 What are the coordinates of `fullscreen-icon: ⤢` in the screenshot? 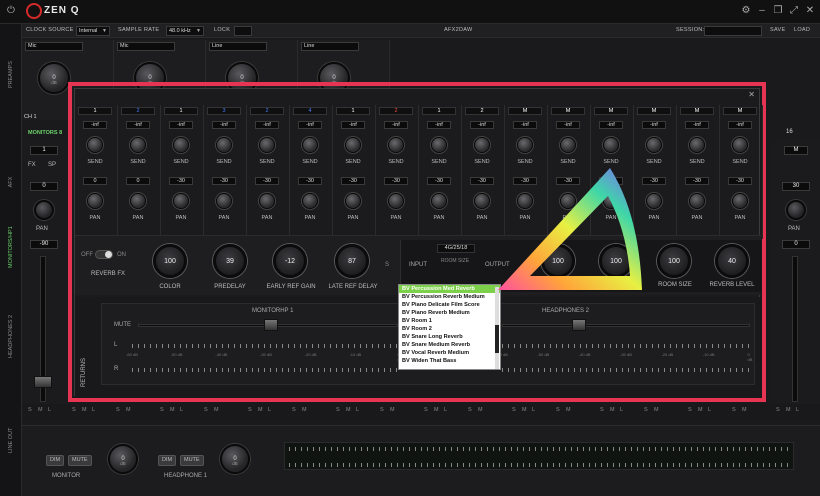 It's located at (794, 11).